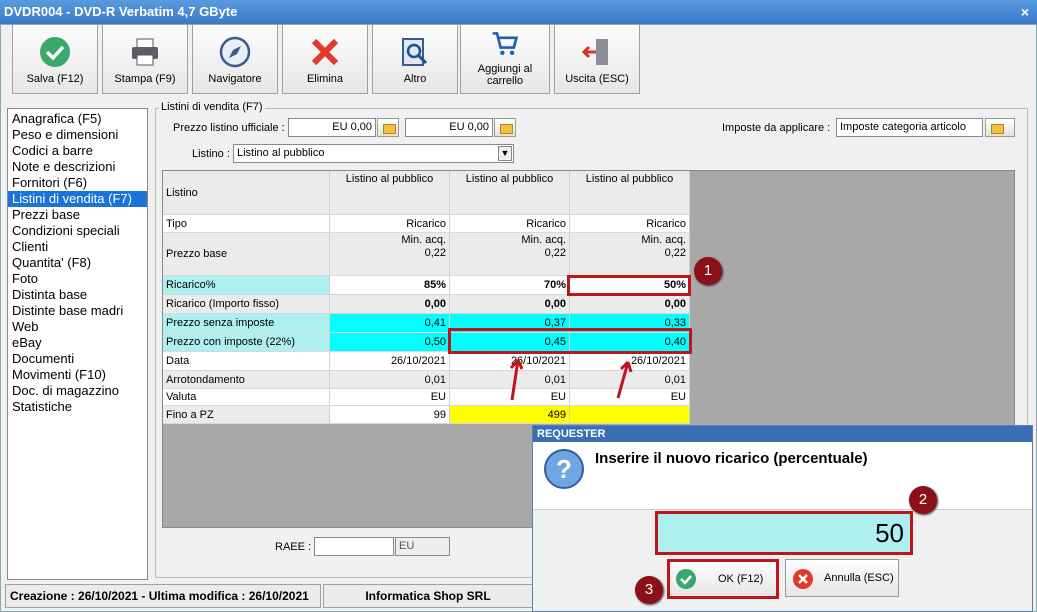 Image resolution: width=1037 pixels, height=612 pixels. What do you see at coordinates (332, 127) in the screenshot?
I see `prezzo-listino-input-1: EU 0,00` at bounding box center [332, 127].